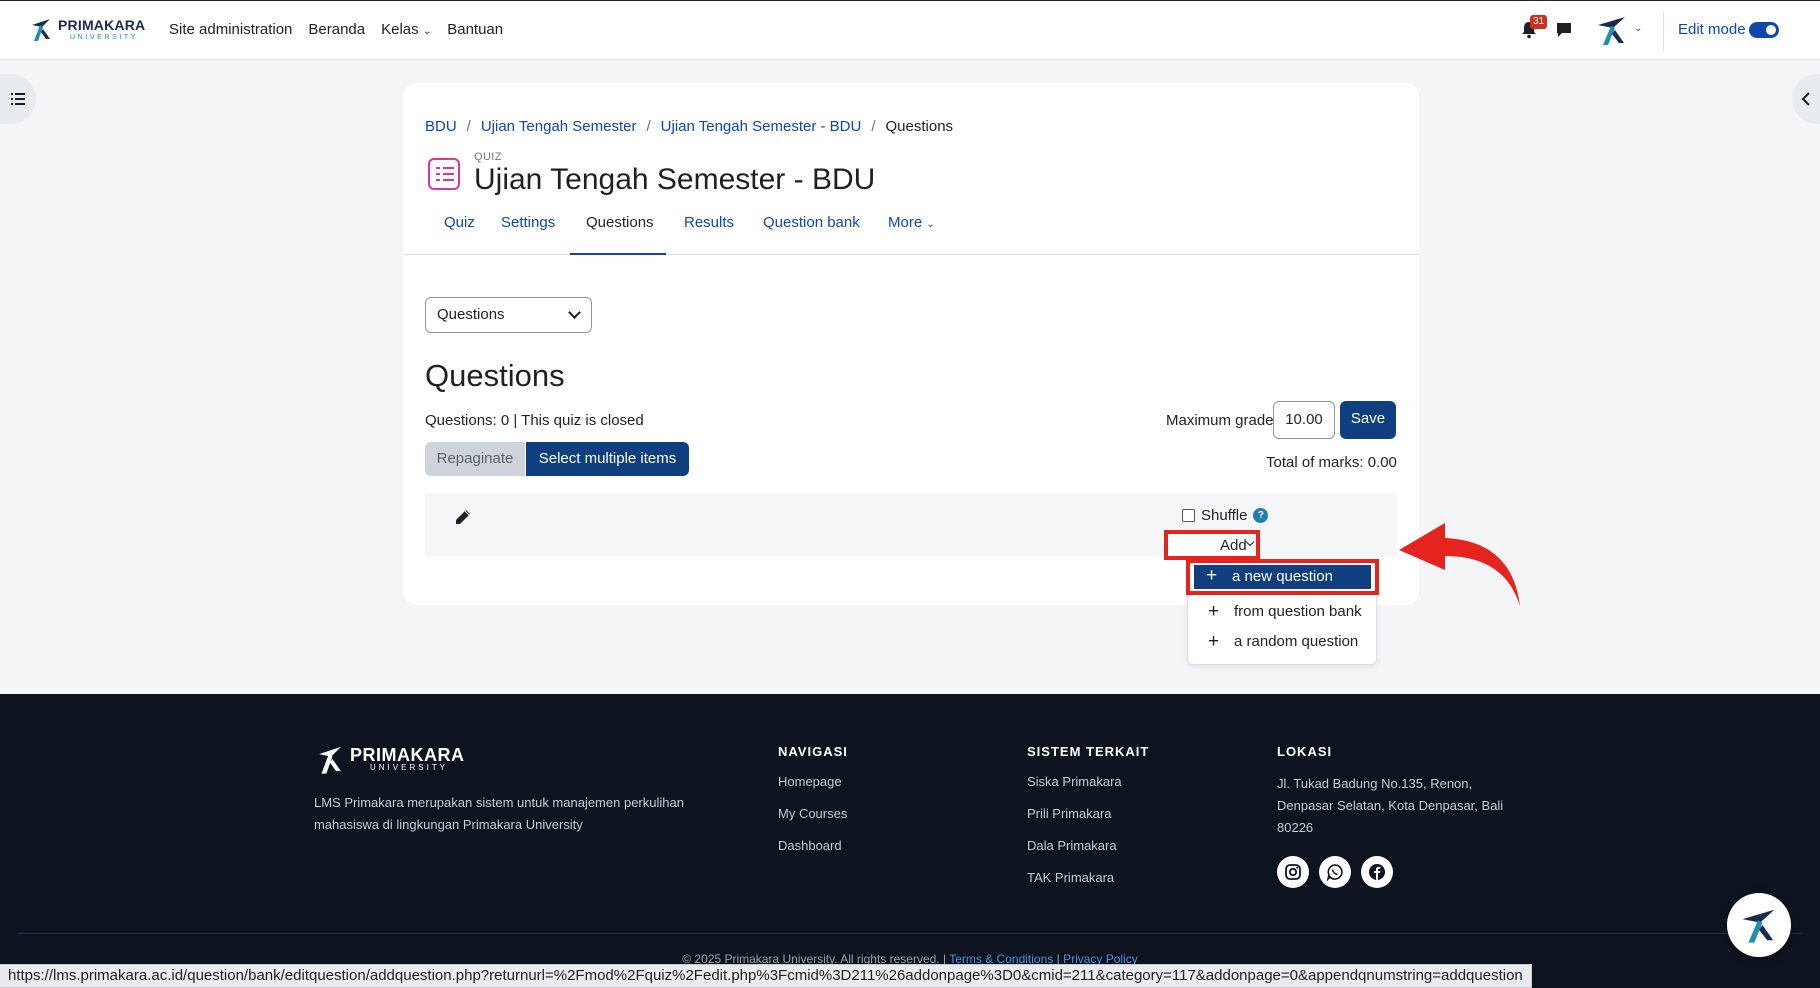  Describe the element at coordinates (618, 234) in the screenshot. I see `tab-questions: Questions` at that location.